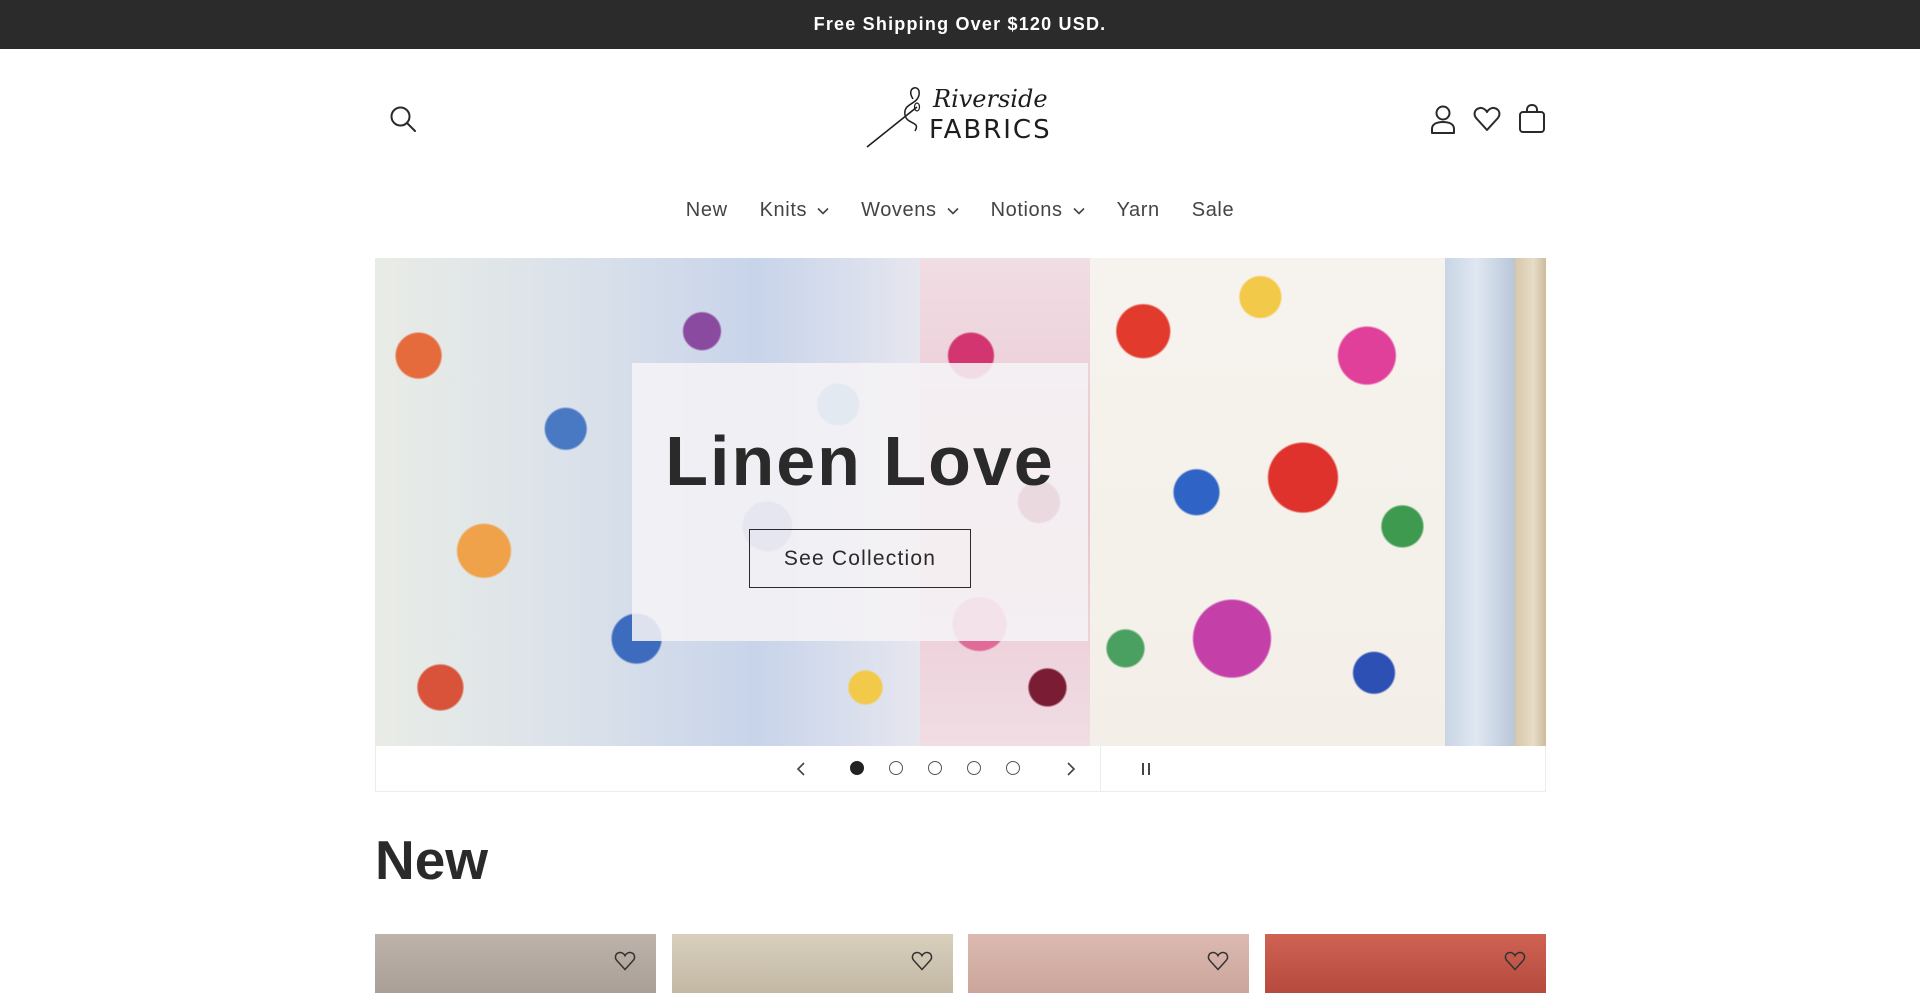  What do you see at coordinates (783, 210) in the screenshot?
I see `nav-item-label: Knits` at bounding box center [783, 210].